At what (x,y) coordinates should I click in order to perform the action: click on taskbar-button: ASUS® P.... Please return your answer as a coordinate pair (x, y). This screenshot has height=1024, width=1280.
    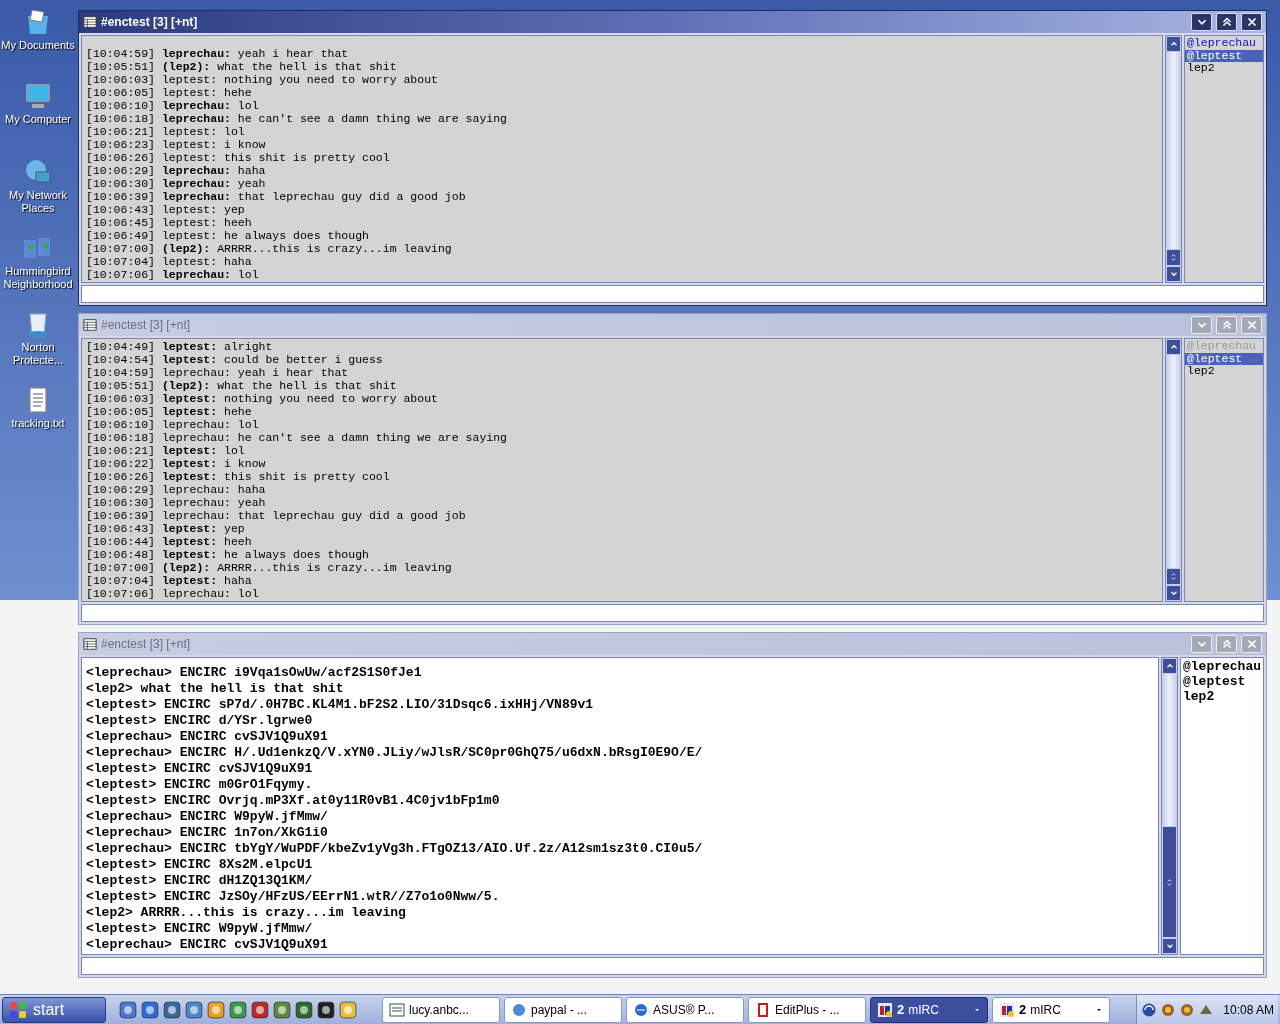
    Looking at the image, I should click on (685, 1009).